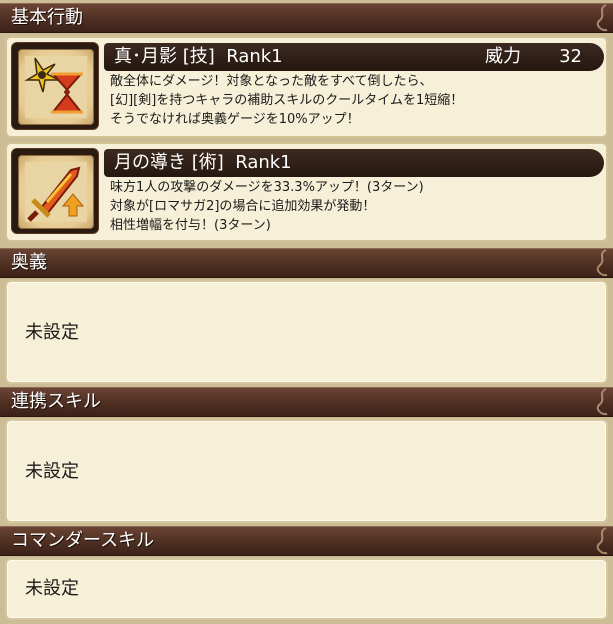 The width and height of the screenshot is (613, 624). Describe the element at coordinates (243, 206) in the screenshot. I see `description-line: 対象が[ロマサガ2]の場合に追加効果が発動！` at that location.